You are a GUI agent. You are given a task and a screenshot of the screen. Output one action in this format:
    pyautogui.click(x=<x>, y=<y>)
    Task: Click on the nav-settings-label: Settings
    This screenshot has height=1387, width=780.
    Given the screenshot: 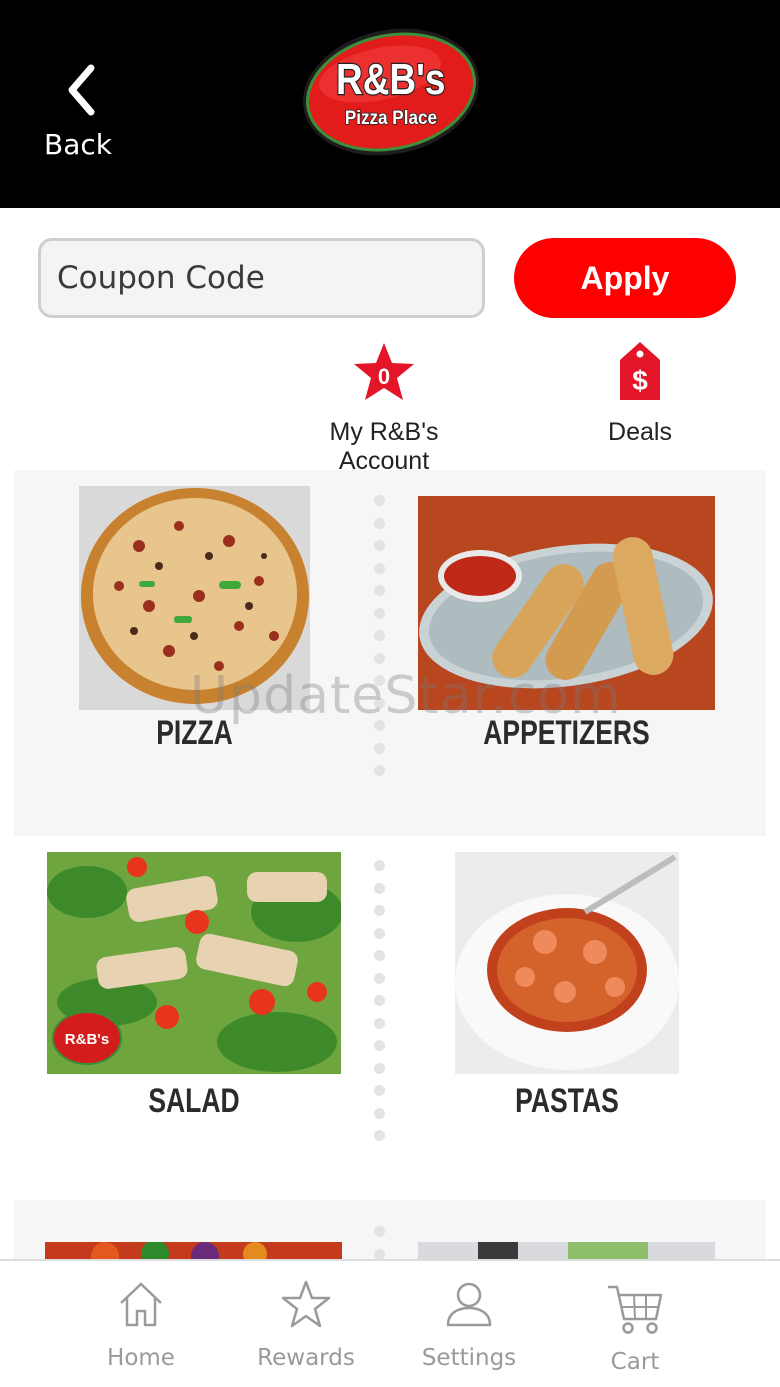 What is the action you would take?
    pyautogui.click(x=469, y=1358)
    